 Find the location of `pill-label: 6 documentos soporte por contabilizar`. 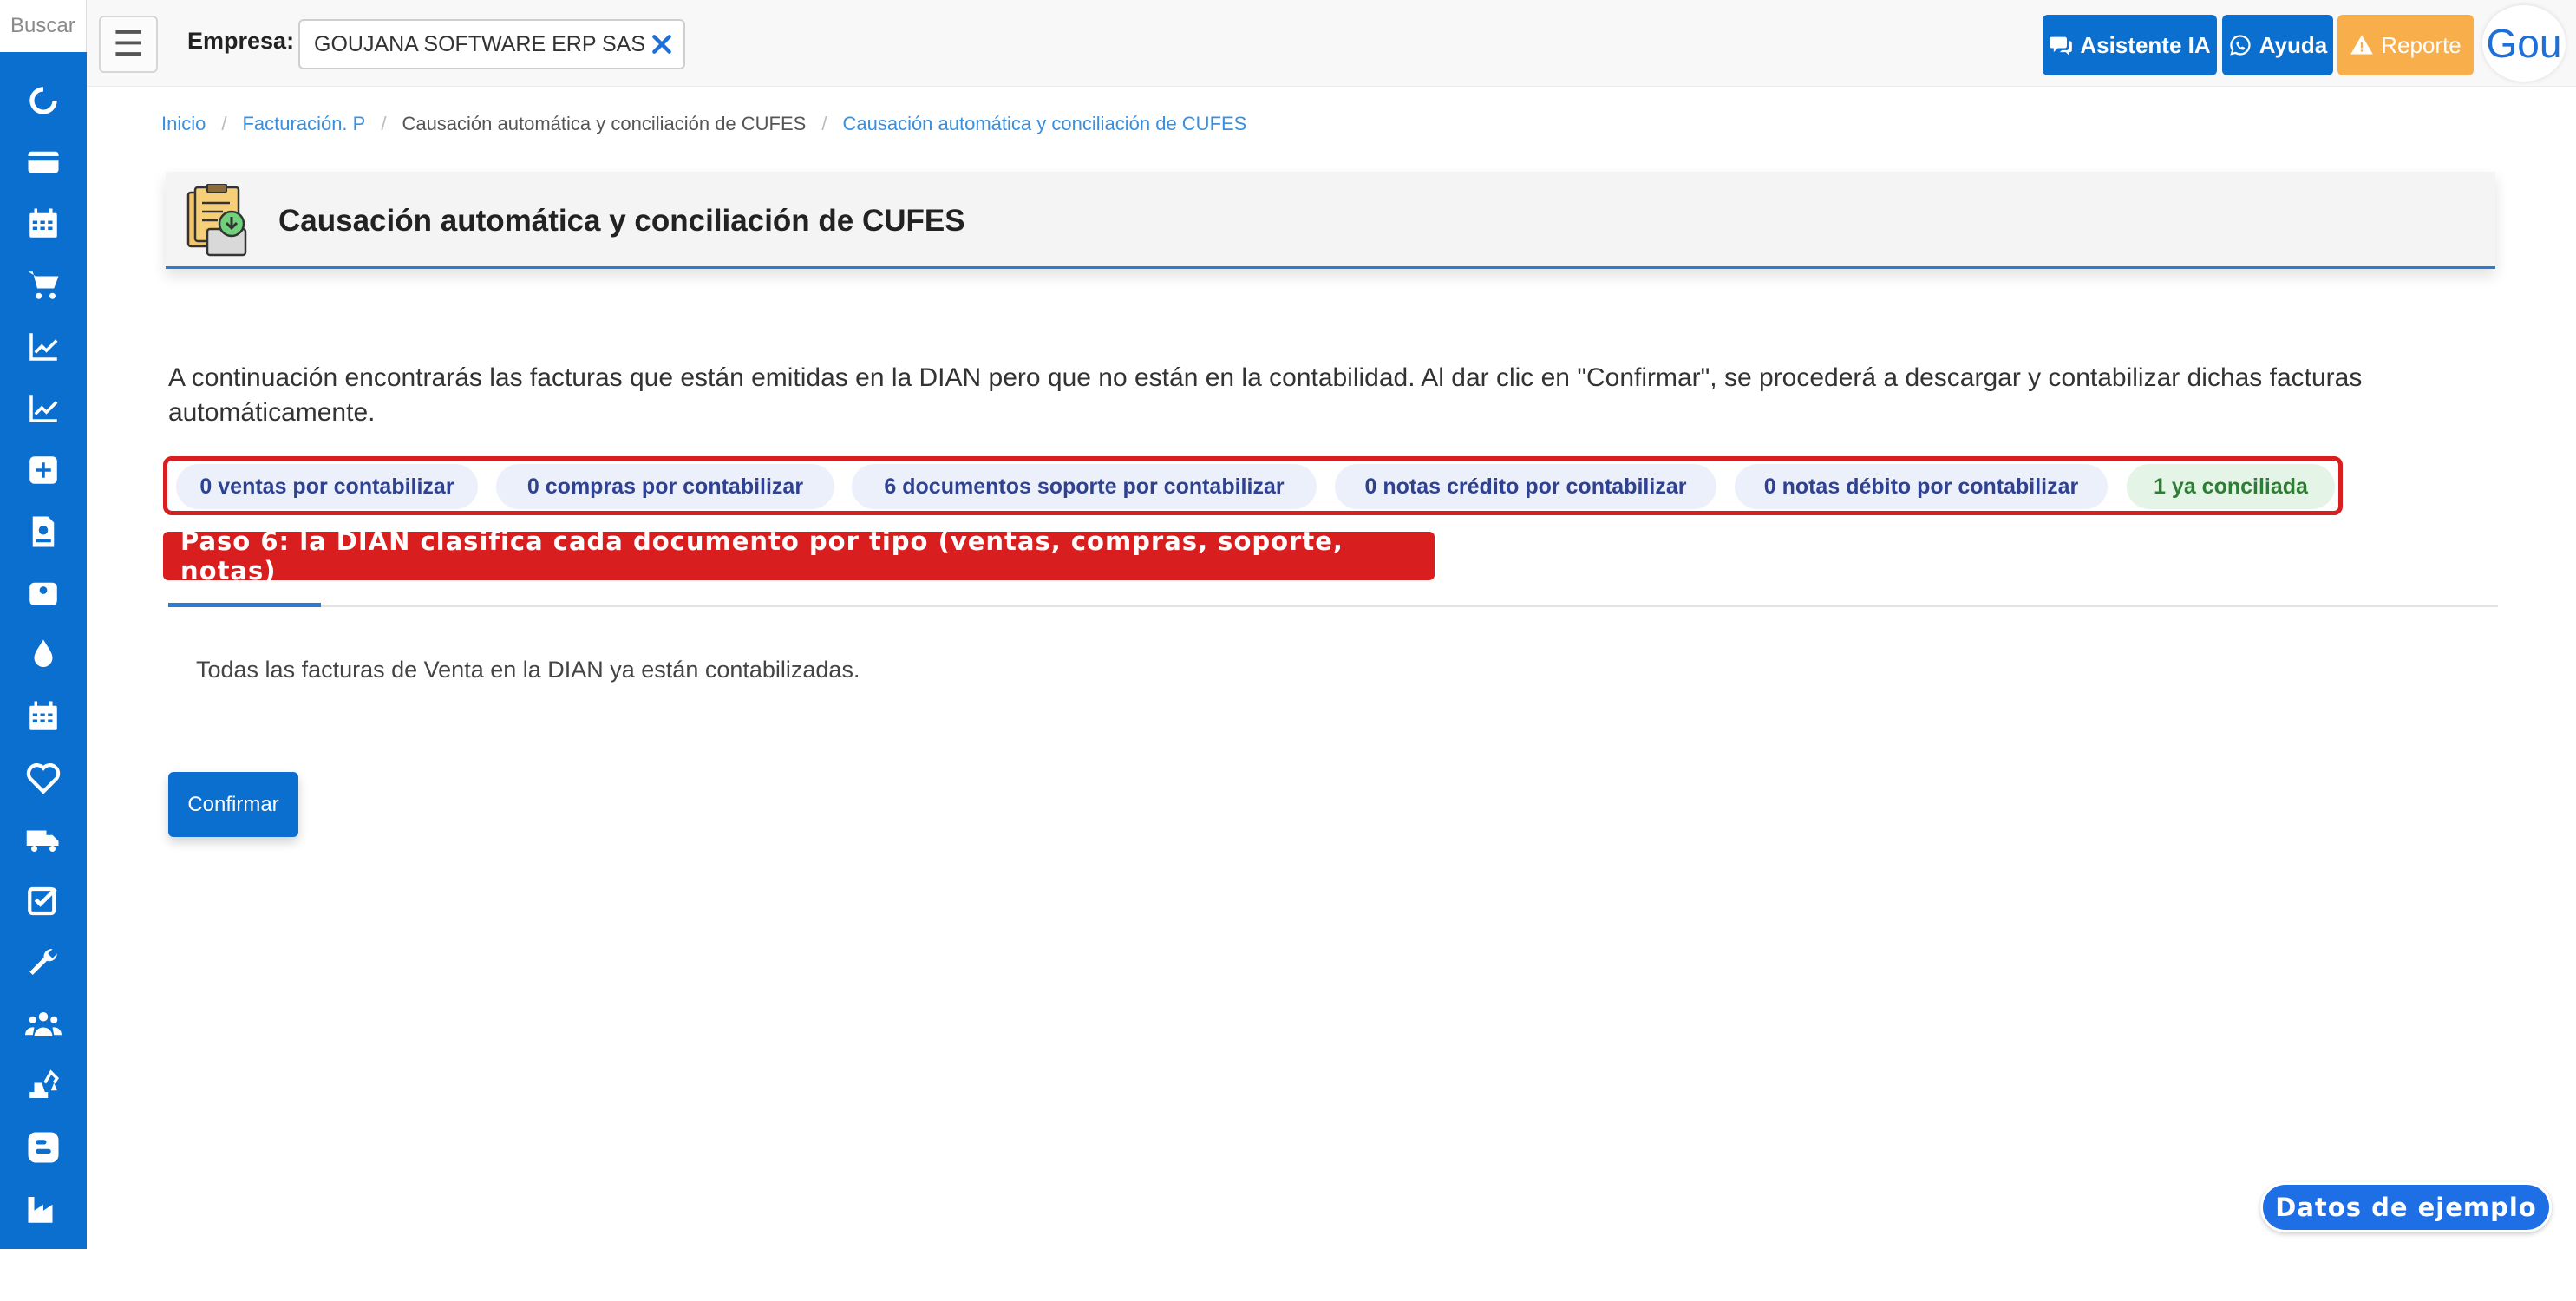

pill-label: 6 documentos soporte por contabilizar is located at coordinates (1084, 486).